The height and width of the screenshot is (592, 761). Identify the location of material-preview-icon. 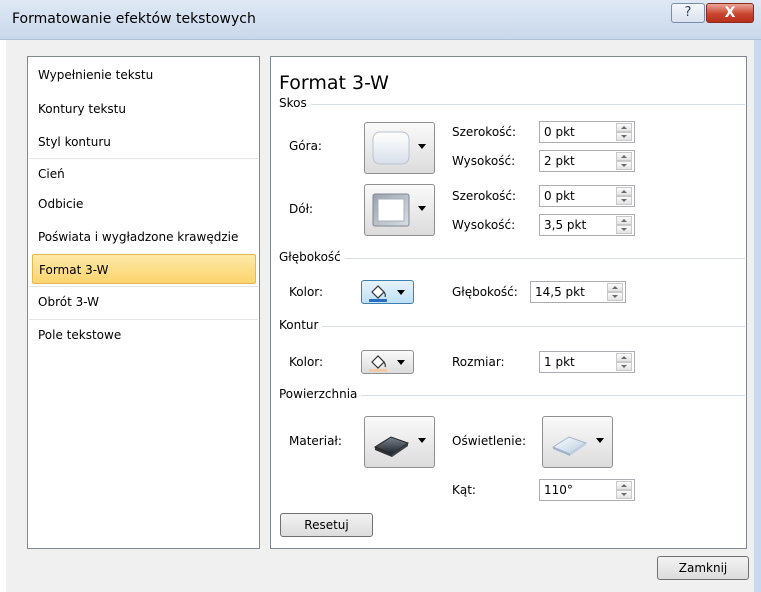
(391, 446).